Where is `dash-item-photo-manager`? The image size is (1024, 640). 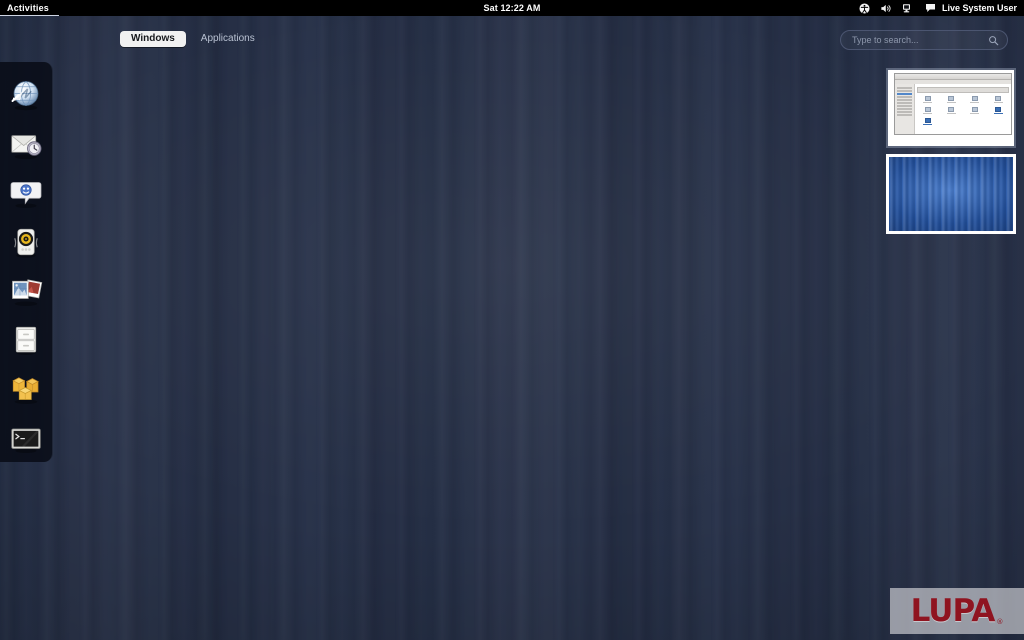
dash-item-photo-manager is located at coordinates (26, 290).